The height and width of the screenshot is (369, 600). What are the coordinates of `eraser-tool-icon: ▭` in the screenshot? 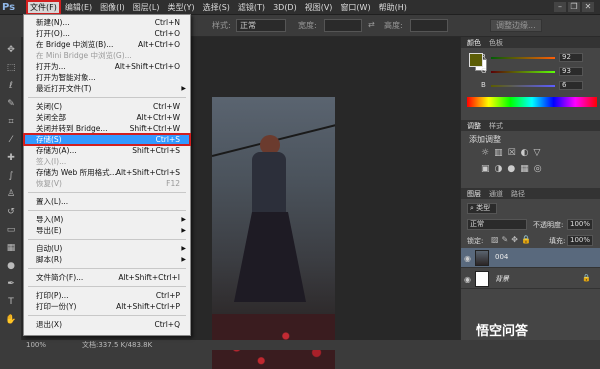 It's located at (11, 230).